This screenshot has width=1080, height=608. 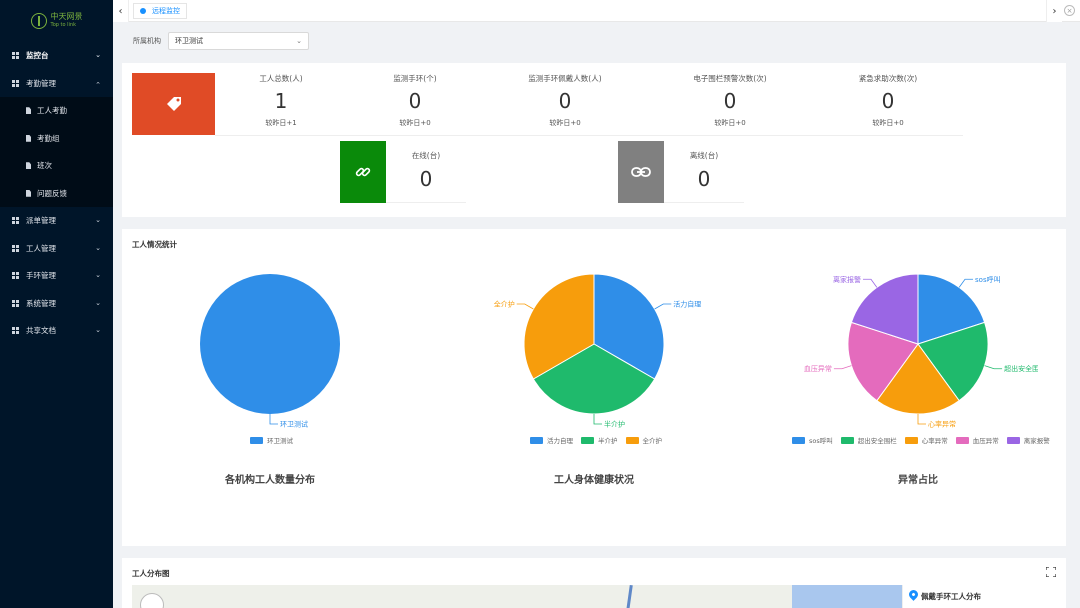 What do you see at coordinates (280, 441) in the screenshot?
I see `legend-label: 环卫测试` at bounding box center [280, 441].